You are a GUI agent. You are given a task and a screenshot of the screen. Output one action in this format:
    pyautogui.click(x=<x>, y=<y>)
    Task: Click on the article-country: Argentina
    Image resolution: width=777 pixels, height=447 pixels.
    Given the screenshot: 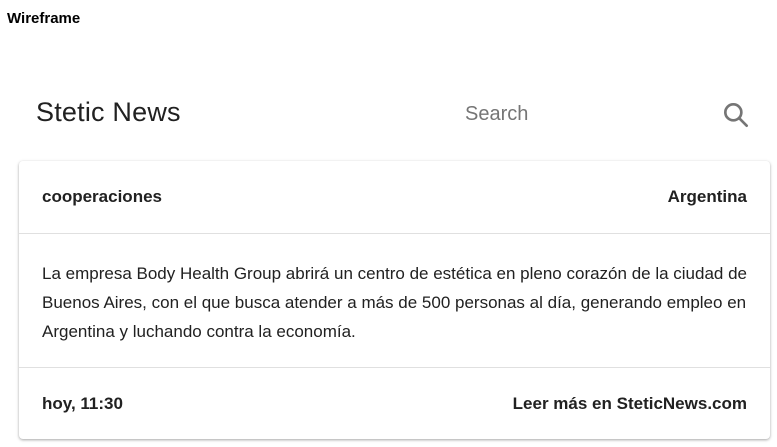 What is the action you would take?
    pyautogui.click(x=707, y=196)
    